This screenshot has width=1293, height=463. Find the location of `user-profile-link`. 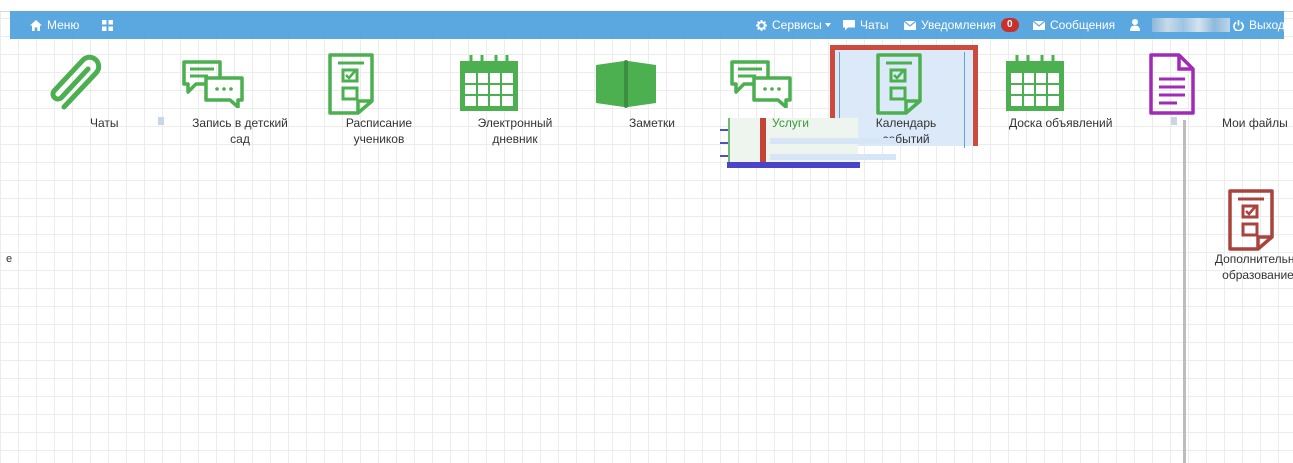

user-profile-link is located at coordinates (1135, 25).